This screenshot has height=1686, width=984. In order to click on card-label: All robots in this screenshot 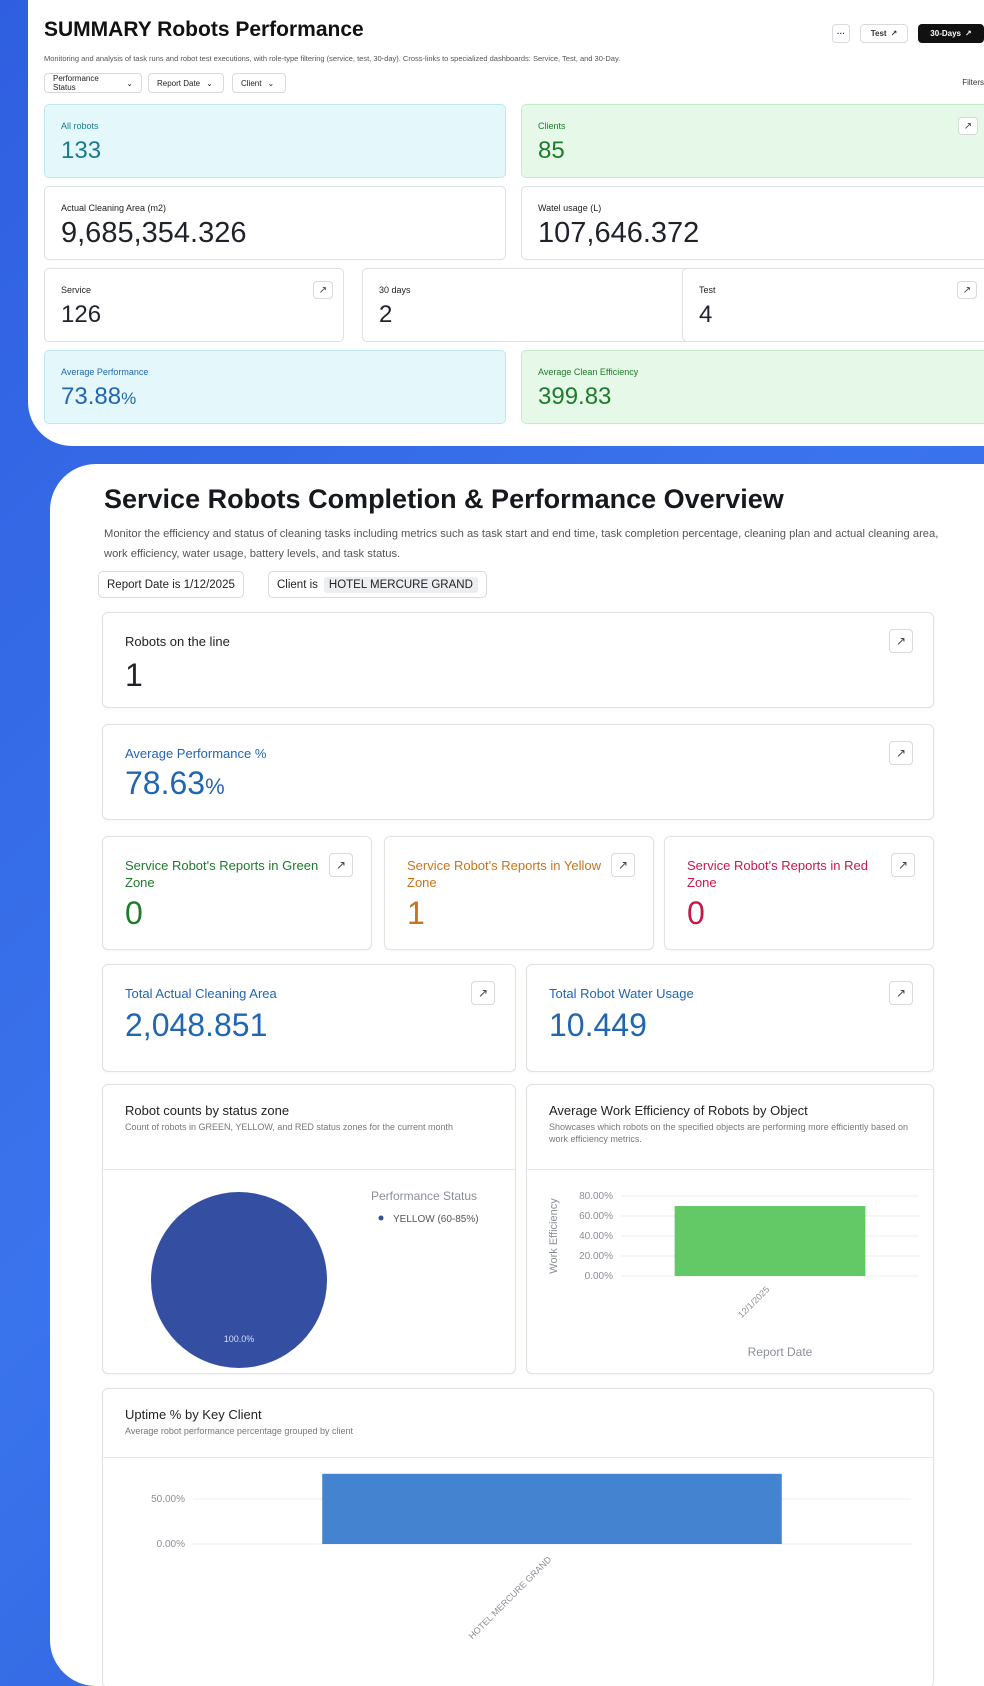, I will do `click(80, 126)`.